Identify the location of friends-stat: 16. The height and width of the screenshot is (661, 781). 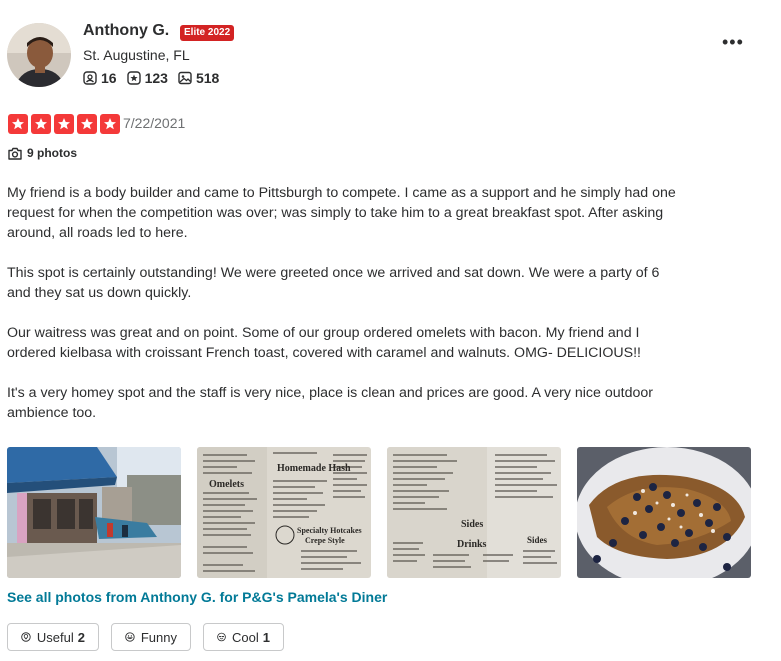
(100, 78).